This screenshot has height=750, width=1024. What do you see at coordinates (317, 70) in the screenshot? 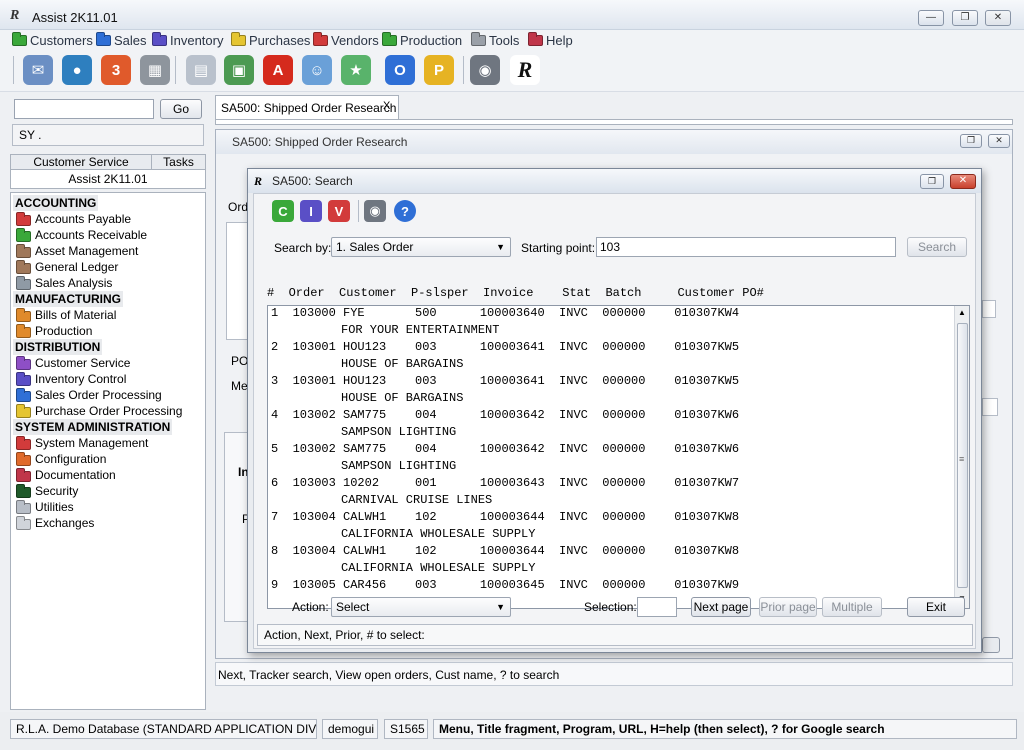
I see `users-icon: ☺` at bounding box center [317, 70].